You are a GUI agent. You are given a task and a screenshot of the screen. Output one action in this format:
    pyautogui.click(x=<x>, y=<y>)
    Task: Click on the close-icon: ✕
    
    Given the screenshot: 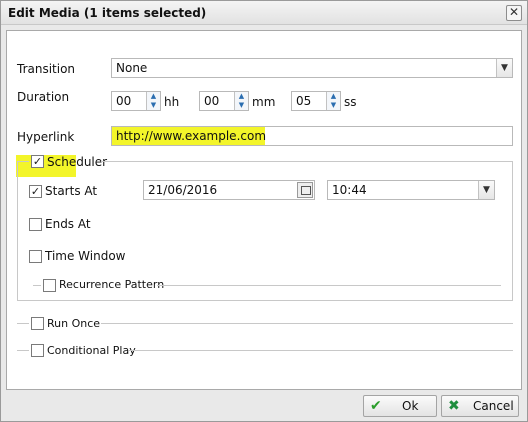 What is the action you would take?
    pyautogui.click(x=514, y=12)
    